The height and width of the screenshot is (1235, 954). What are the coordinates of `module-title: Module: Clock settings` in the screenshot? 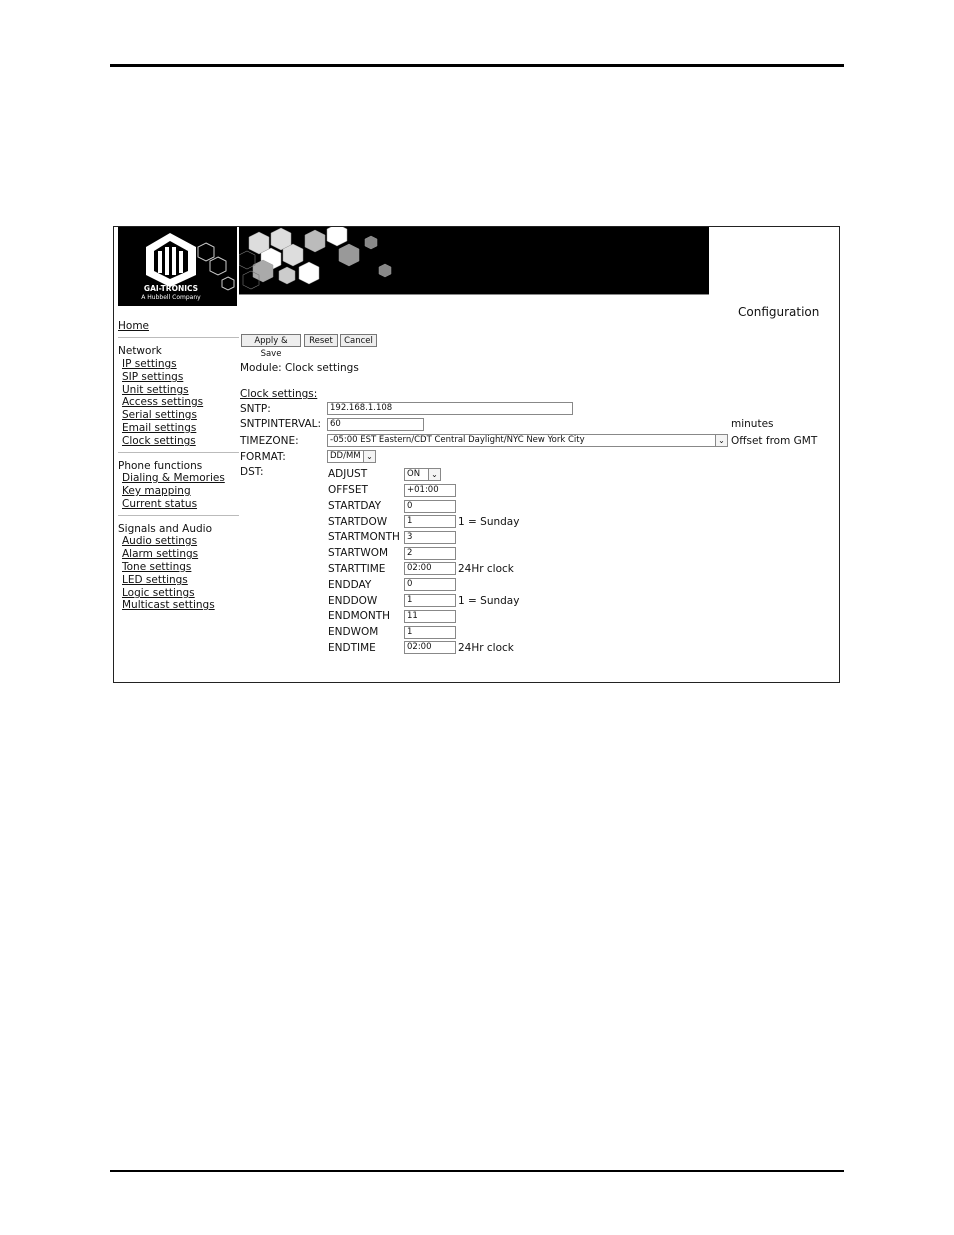 It's located at (299, 368).